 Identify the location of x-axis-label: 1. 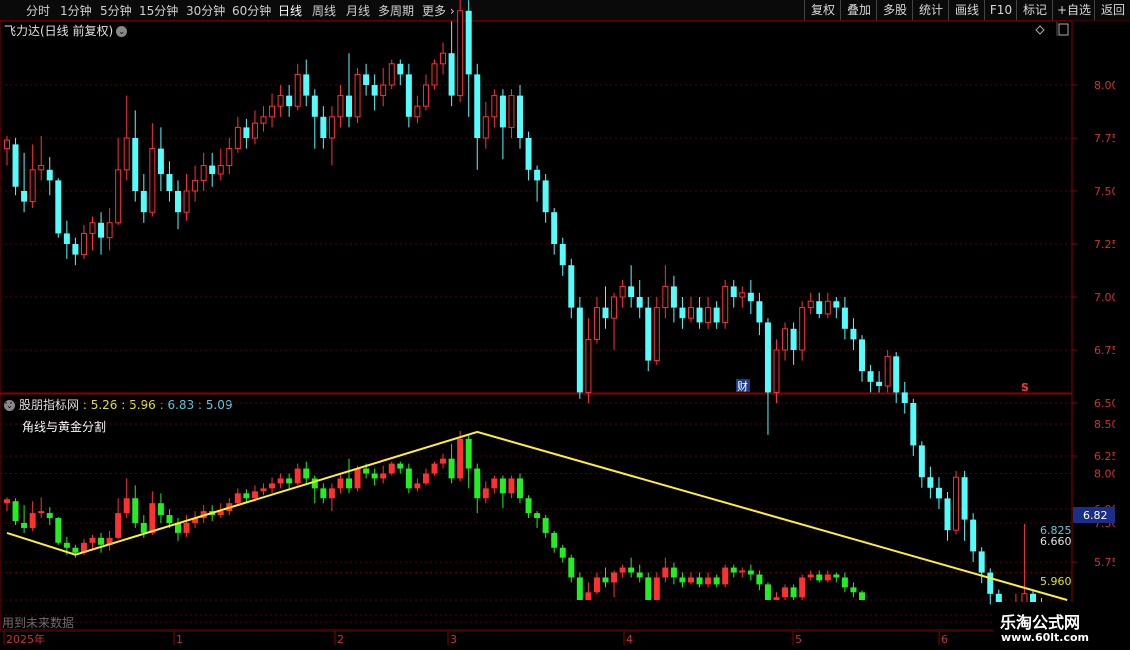
(179, 639).